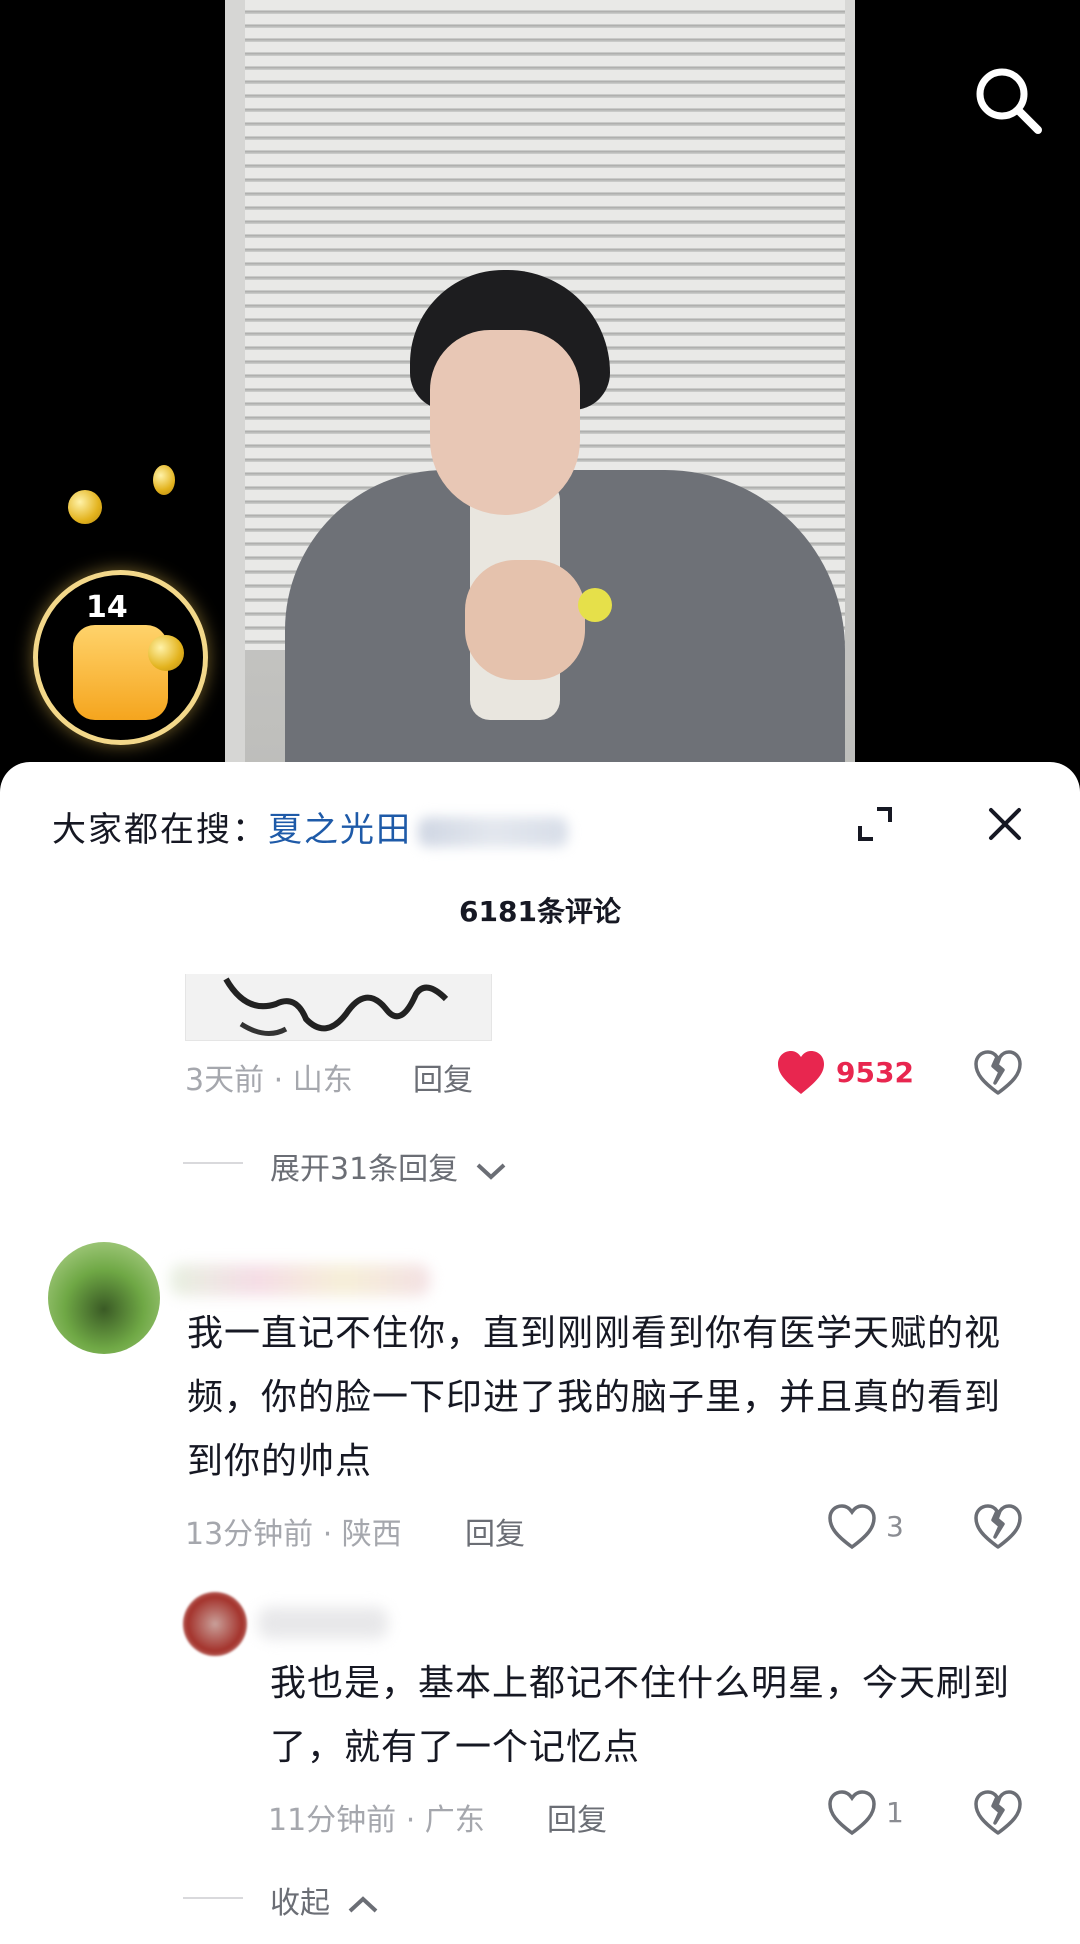 The image size is (1080, 1944). I want to click on collapse-label: 收起, so click(300, 1903).